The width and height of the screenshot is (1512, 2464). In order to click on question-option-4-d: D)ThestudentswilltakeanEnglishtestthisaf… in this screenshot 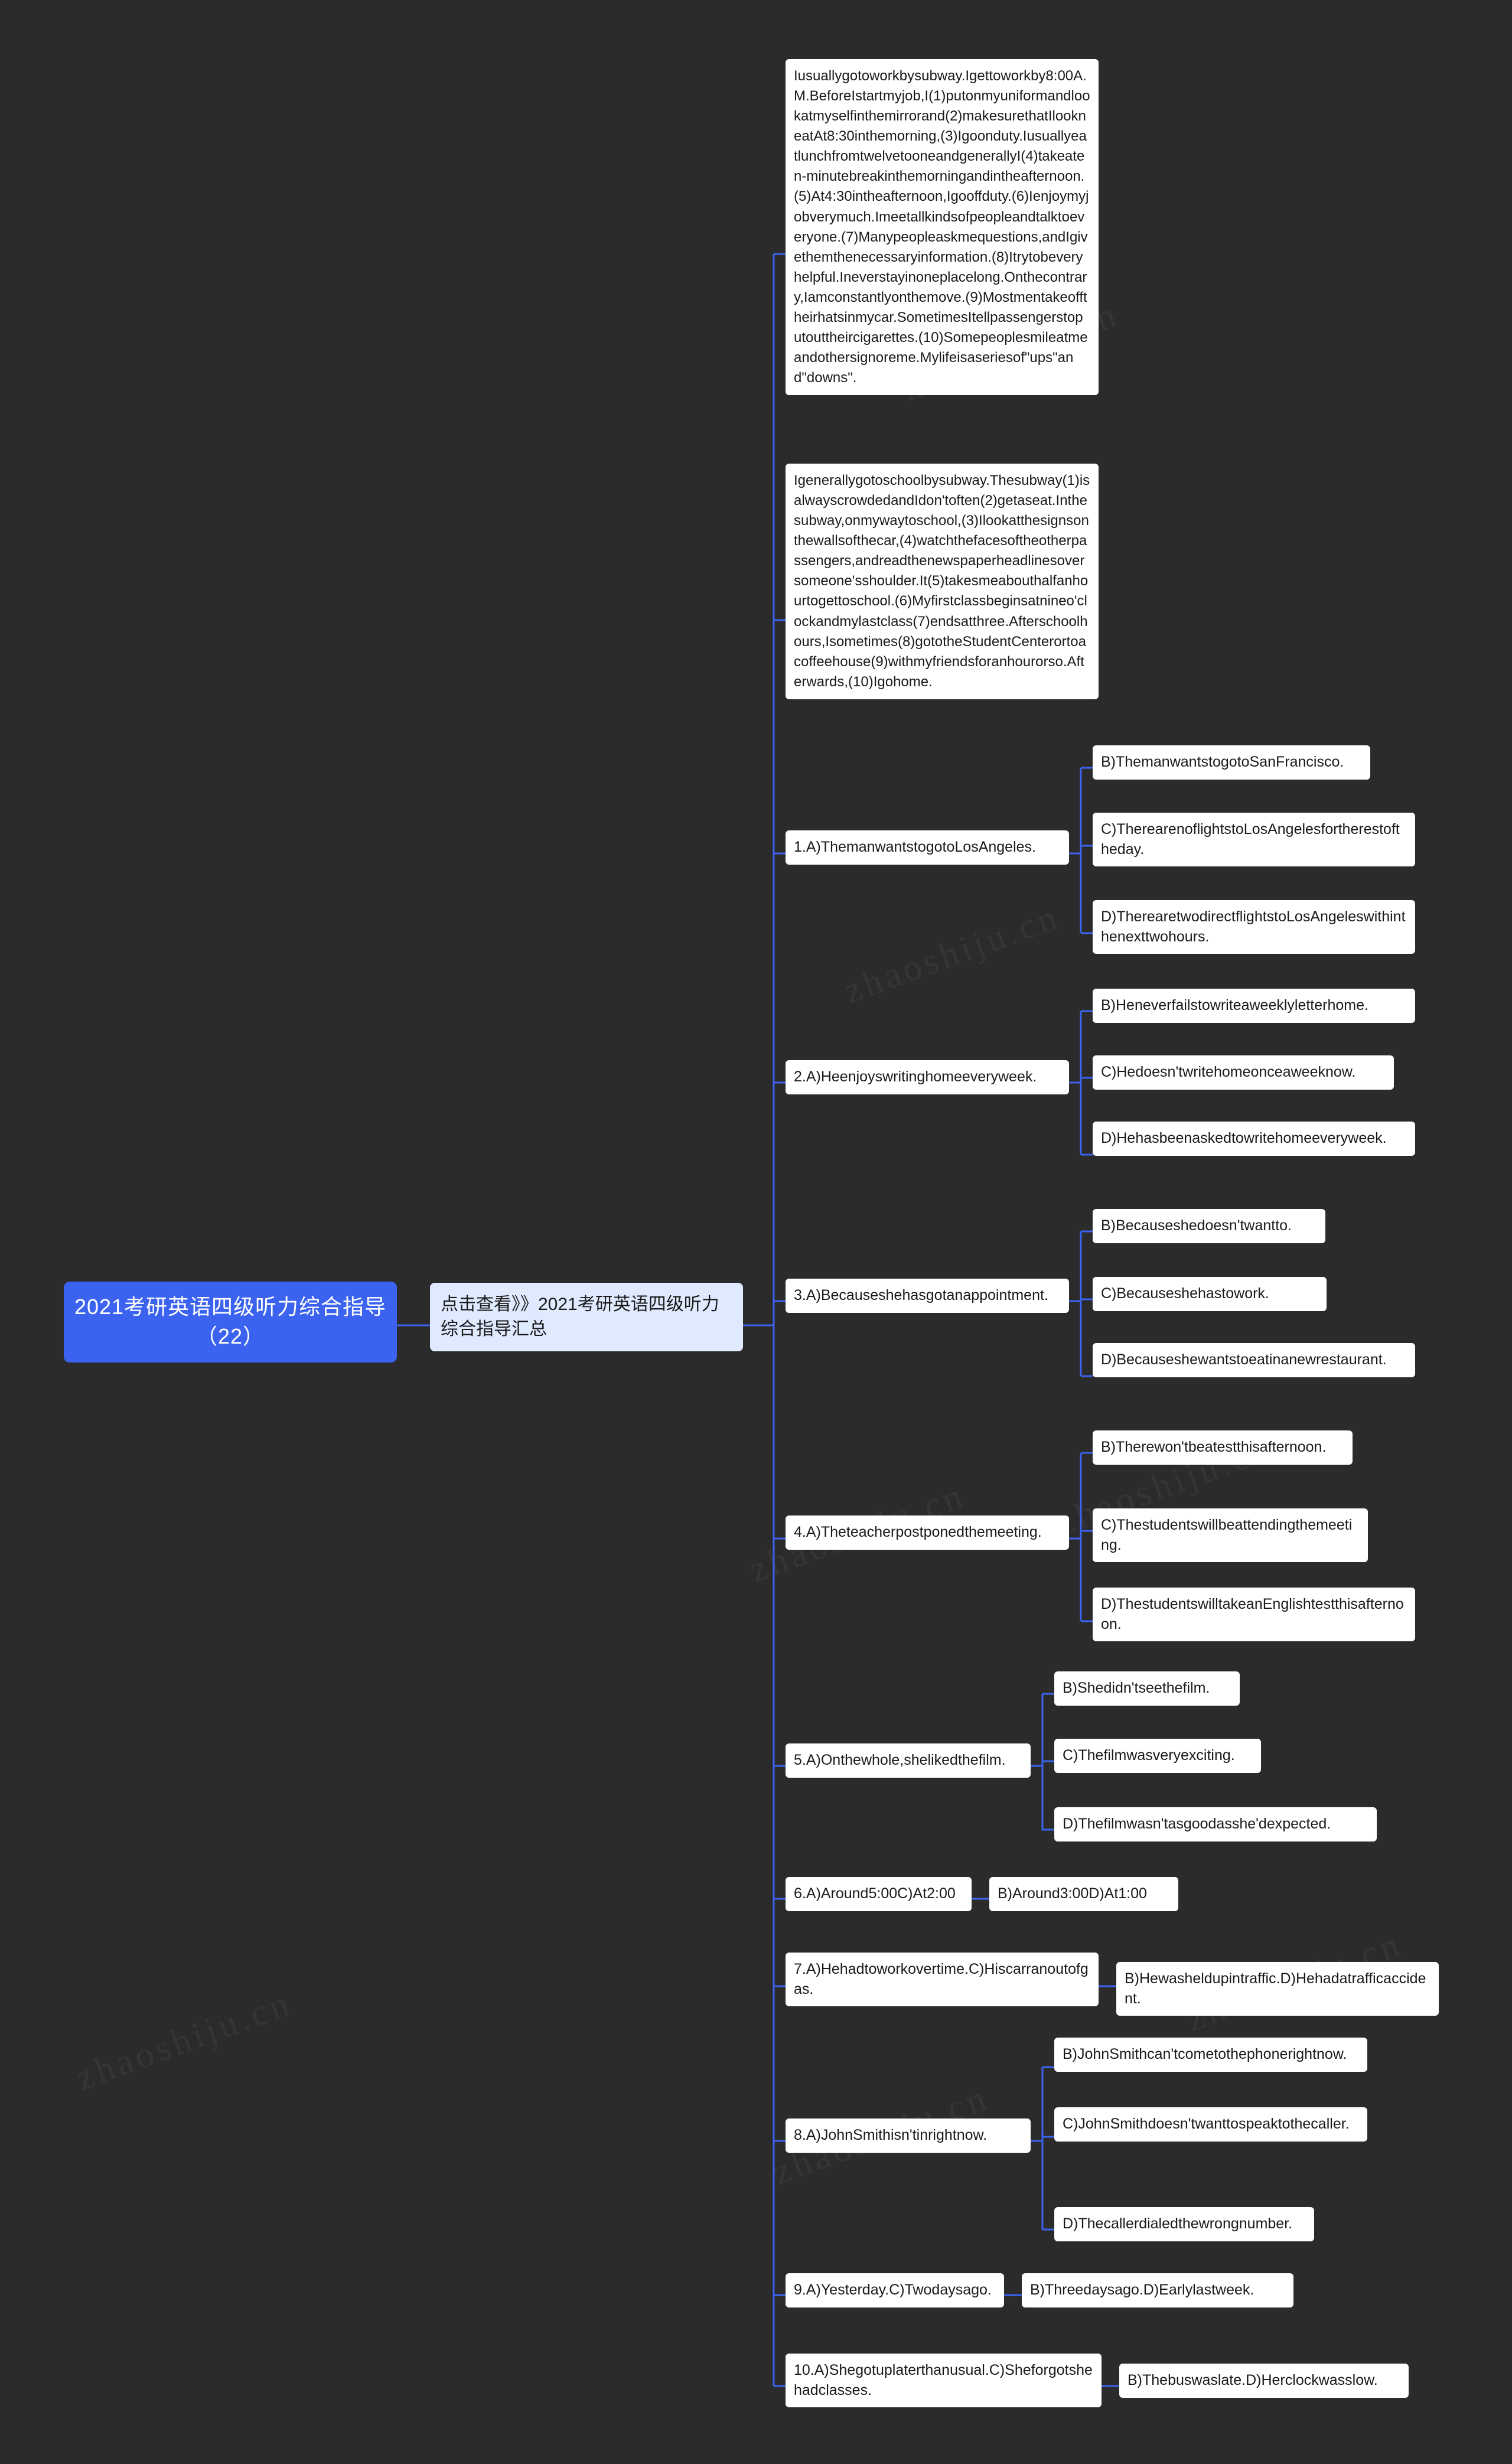, I will do `click(1254, 1615)`.